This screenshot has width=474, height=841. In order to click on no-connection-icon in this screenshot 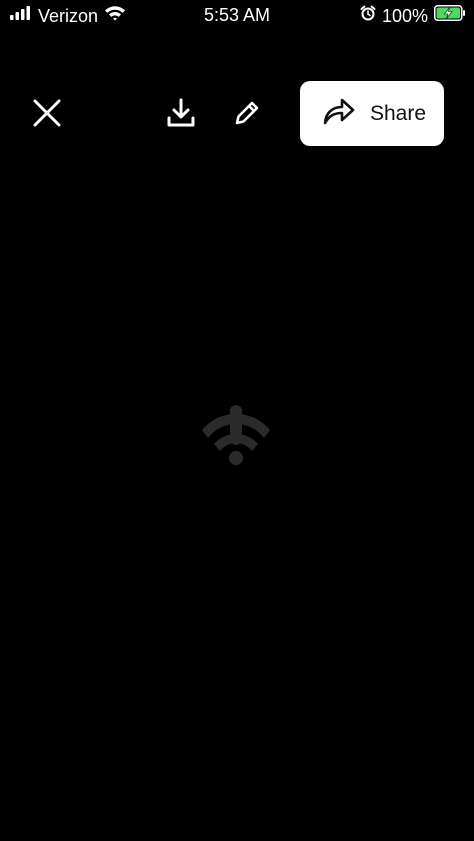, I will do `click(236, 435)`.